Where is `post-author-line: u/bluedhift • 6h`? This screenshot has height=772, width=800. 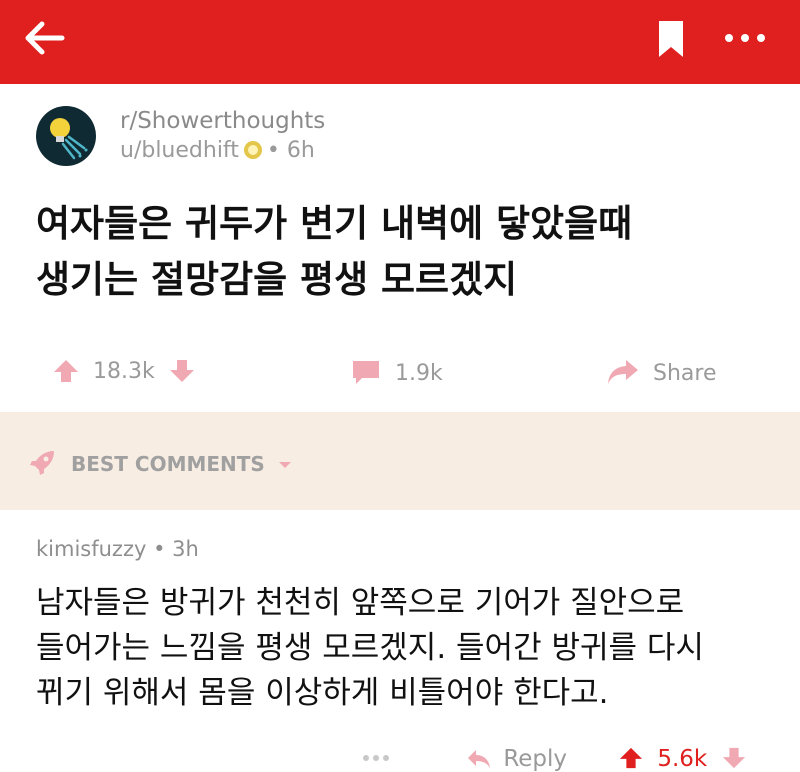
post-author-line: u/bluedhift • 6h is located at coordinates (217, 150).